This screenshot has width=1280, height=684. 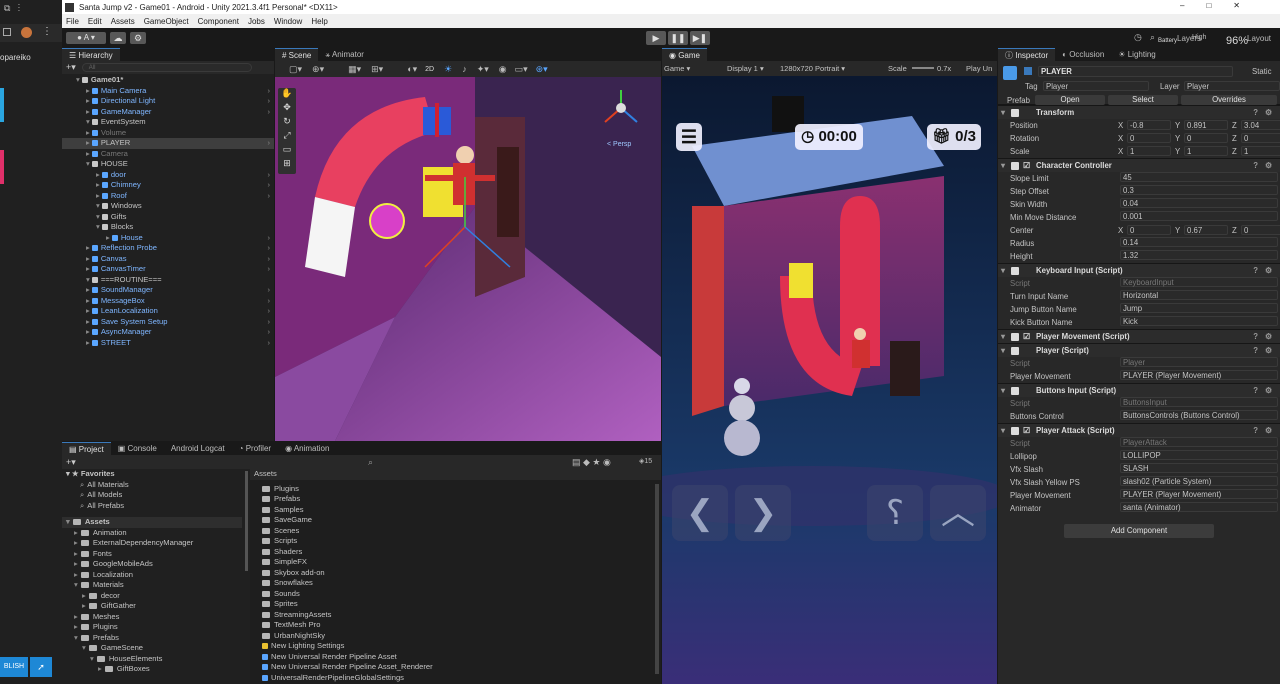 What do you see at coordinates (1149, 125) in the screenshot?
I see `axis-x-field: -0.8` at bounding box center [1149, 125].